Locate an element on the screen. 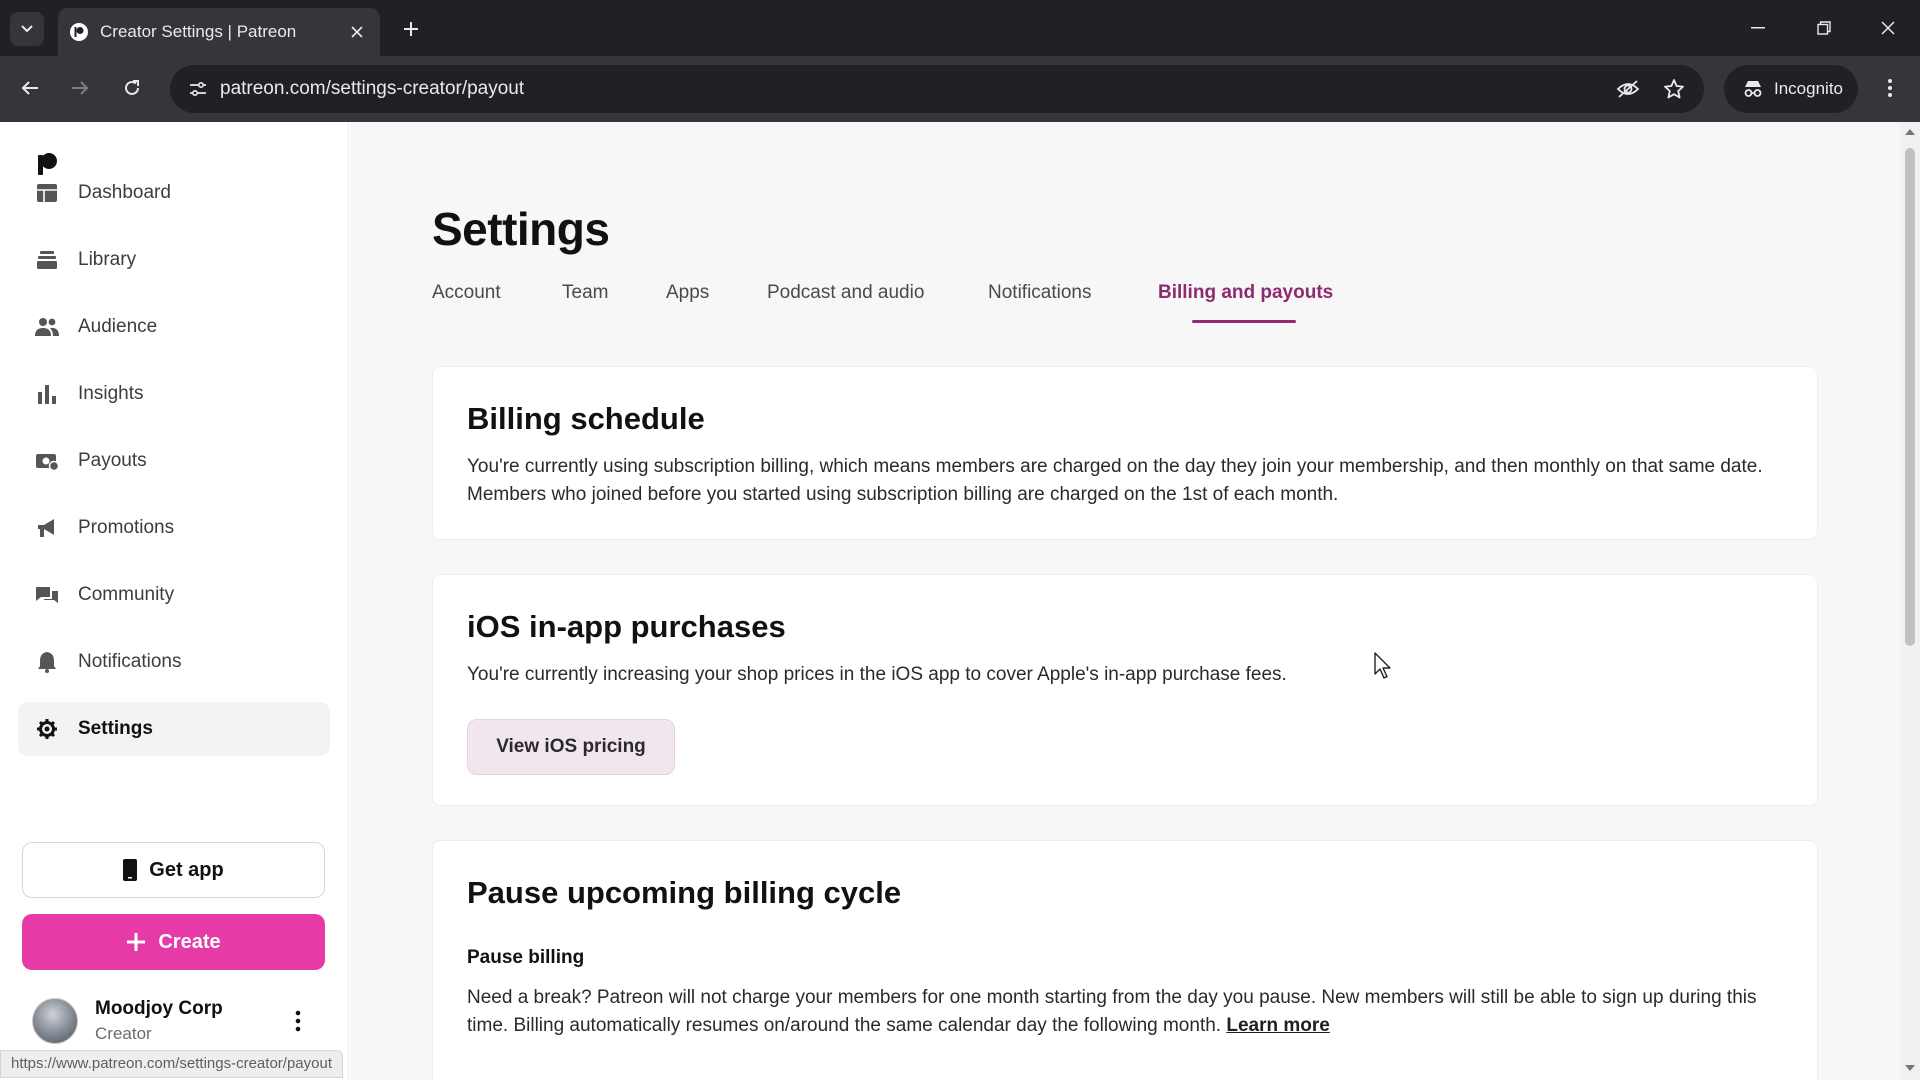 The height and width of the screenshot is (1080, 1920). get-app-button: Get app is located at coordinates (173, 870).